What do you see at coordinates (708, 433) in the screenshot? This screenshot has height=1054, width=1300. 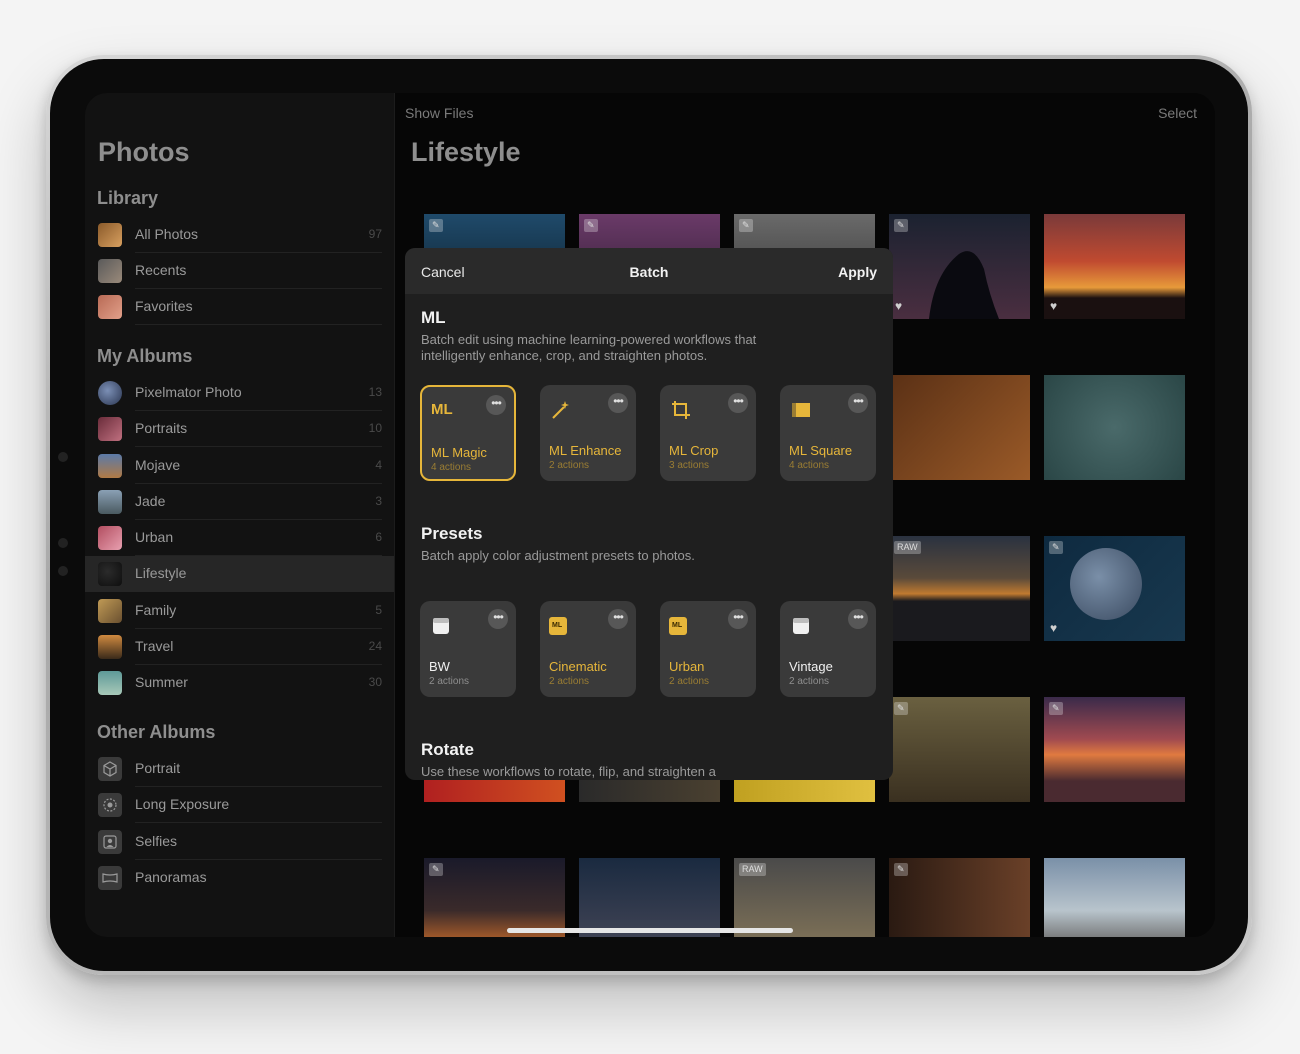 I see `ml-crop-card: ••• ML Crop 3 actions` at bounding box center [708, 433].